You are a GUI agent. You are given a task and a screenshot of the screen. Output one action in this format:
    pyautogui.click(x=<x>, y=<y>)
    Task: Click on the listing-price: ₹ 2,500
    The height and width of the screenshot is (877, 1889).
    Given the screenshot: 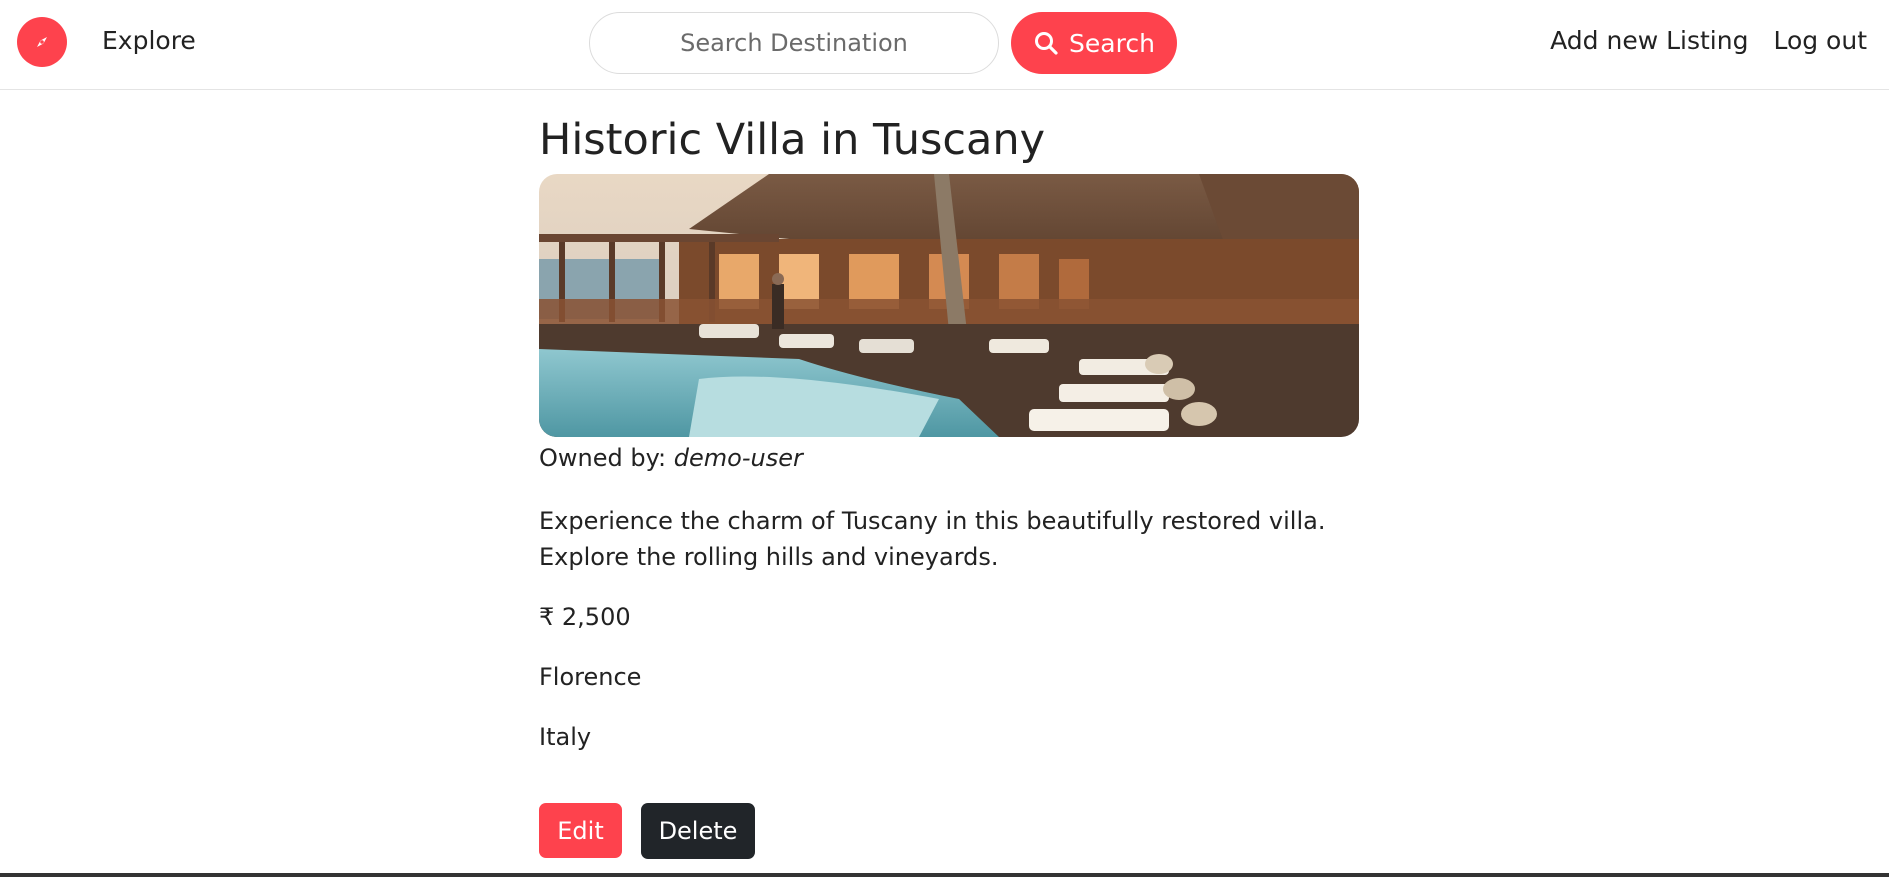 What is the action you would take?
    pyautogui.click(x=585, y=617)
    